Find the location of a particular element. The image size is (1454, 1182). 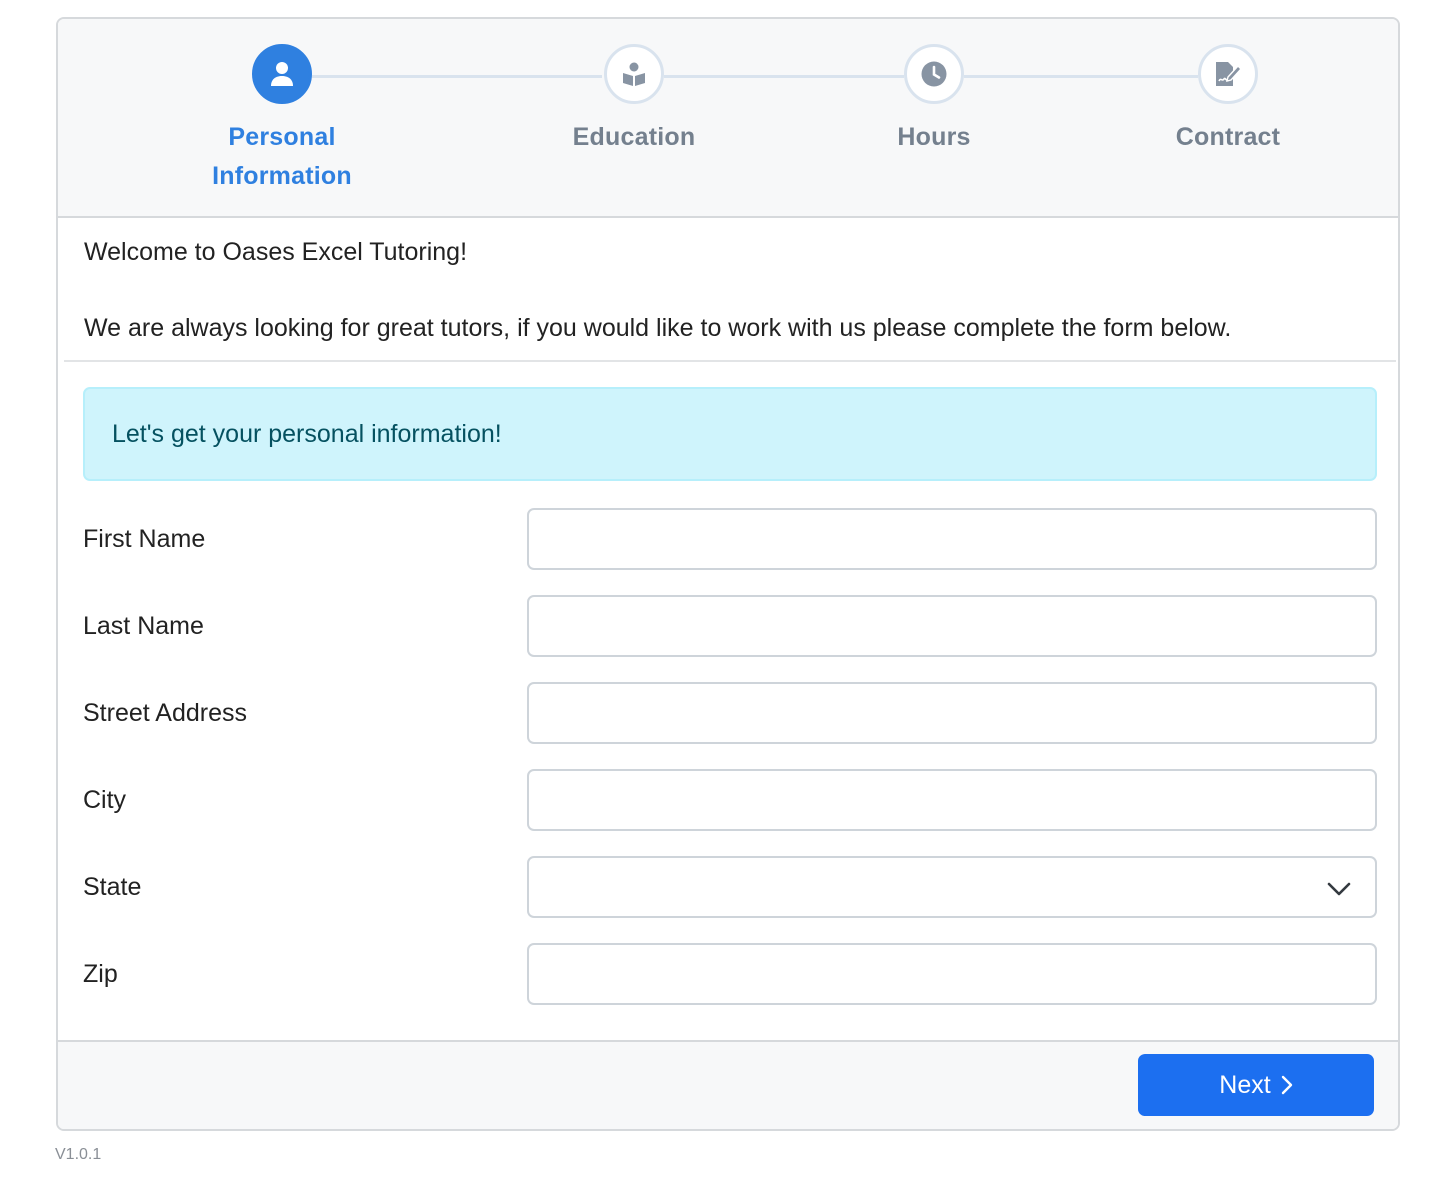

card-footer: Next is located at coordinates (728, 1084).